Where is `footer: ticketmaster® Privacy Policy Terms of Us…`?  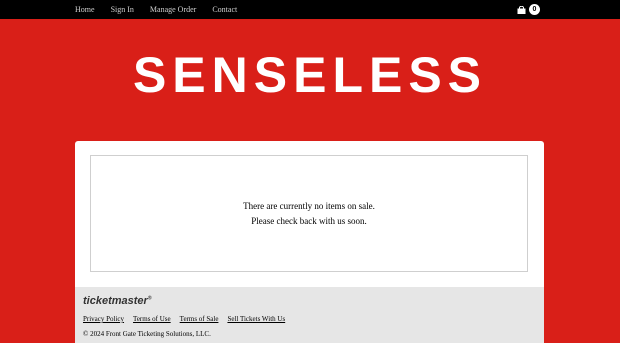 footer: ticketmaster® Privacy Policy Terms of Us… is located at coordinates (309, 315).